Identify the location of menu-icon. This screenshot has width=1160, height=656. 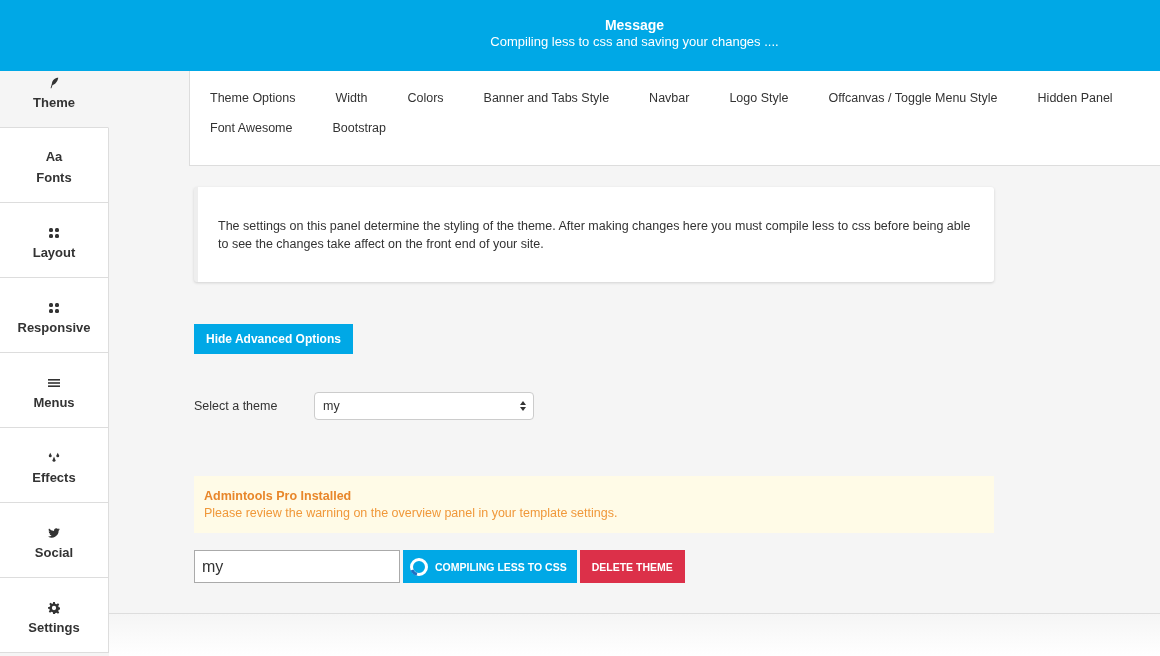
(54, 383).